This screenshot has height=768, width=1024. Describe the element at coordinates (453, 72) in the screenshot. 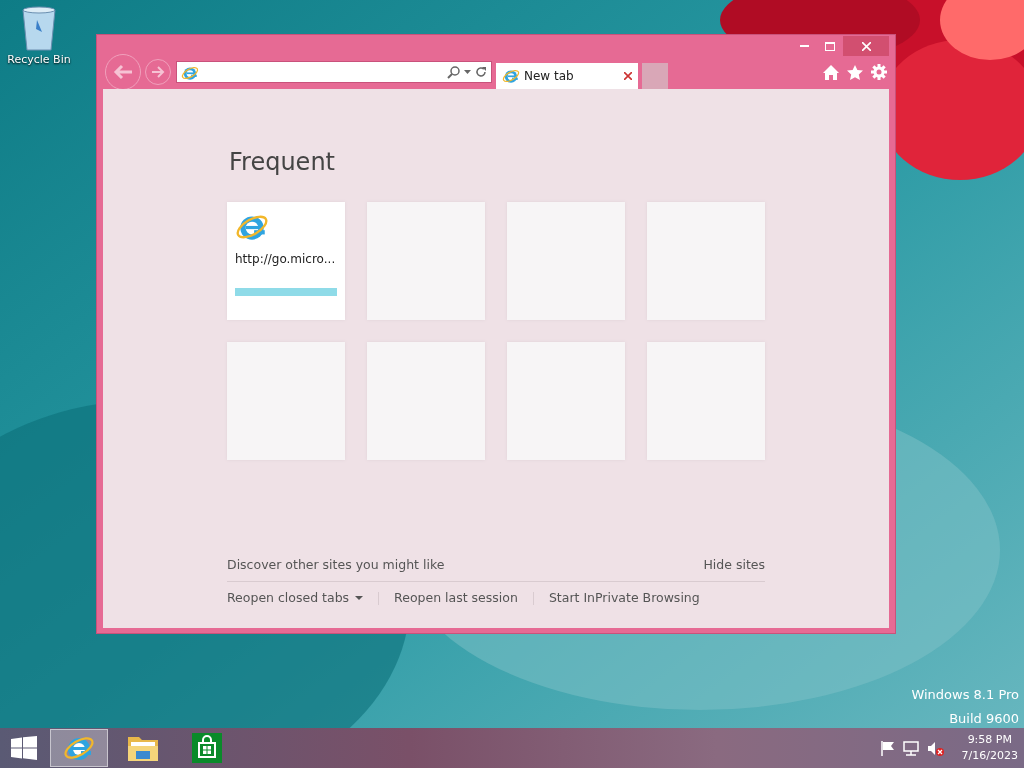

I see `search-icon` at that location.